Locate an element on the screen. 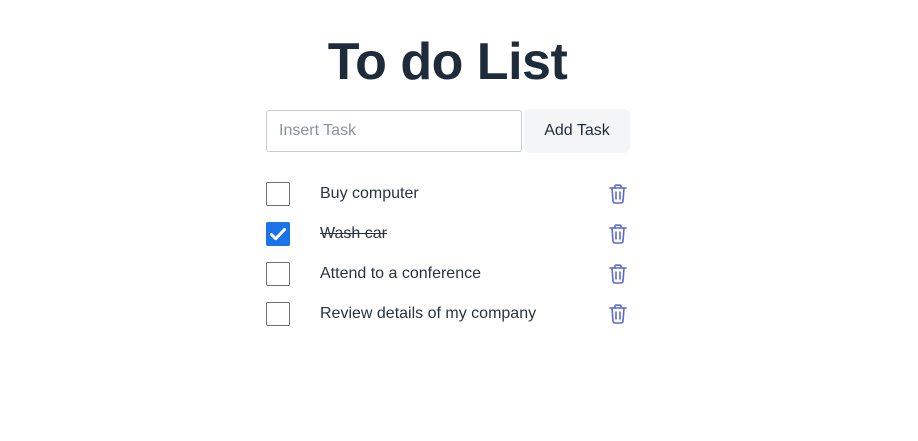 This screenshot has height=441, width=918. task-label: Buy computer is located at coordinates (369, 193).